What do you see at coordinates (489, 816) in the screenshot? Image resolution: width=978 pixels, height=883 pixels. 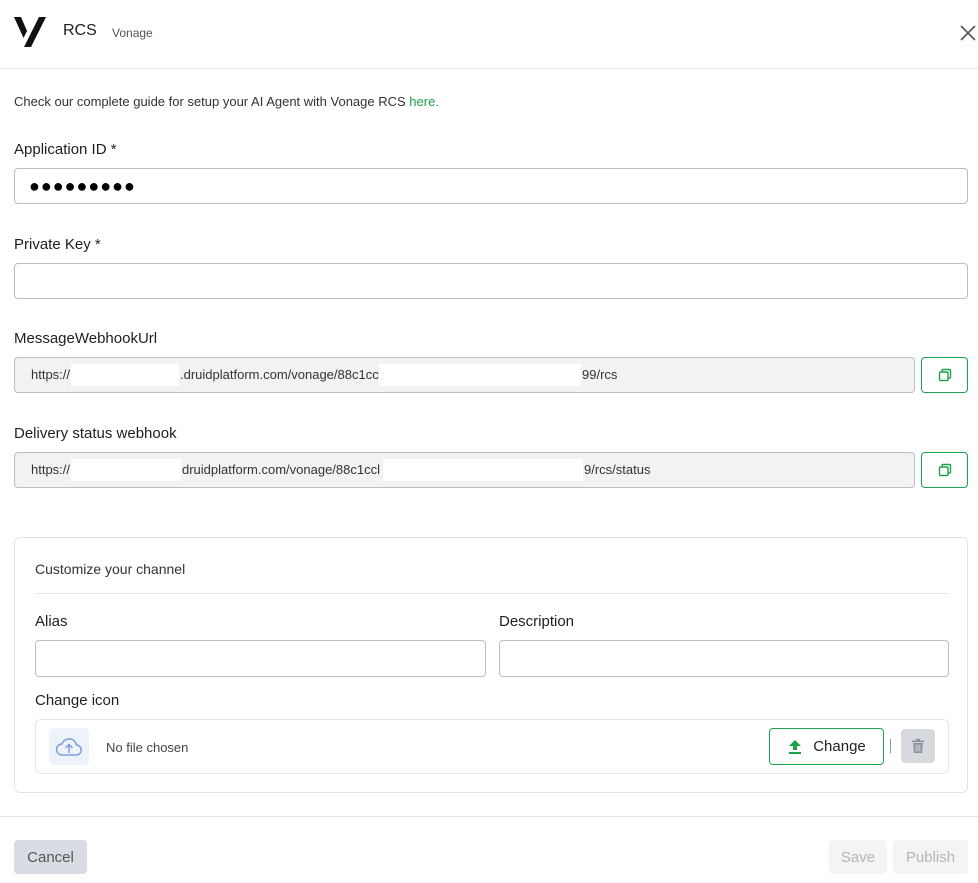 I see `footer-divider` at bounding box center [489, 816].